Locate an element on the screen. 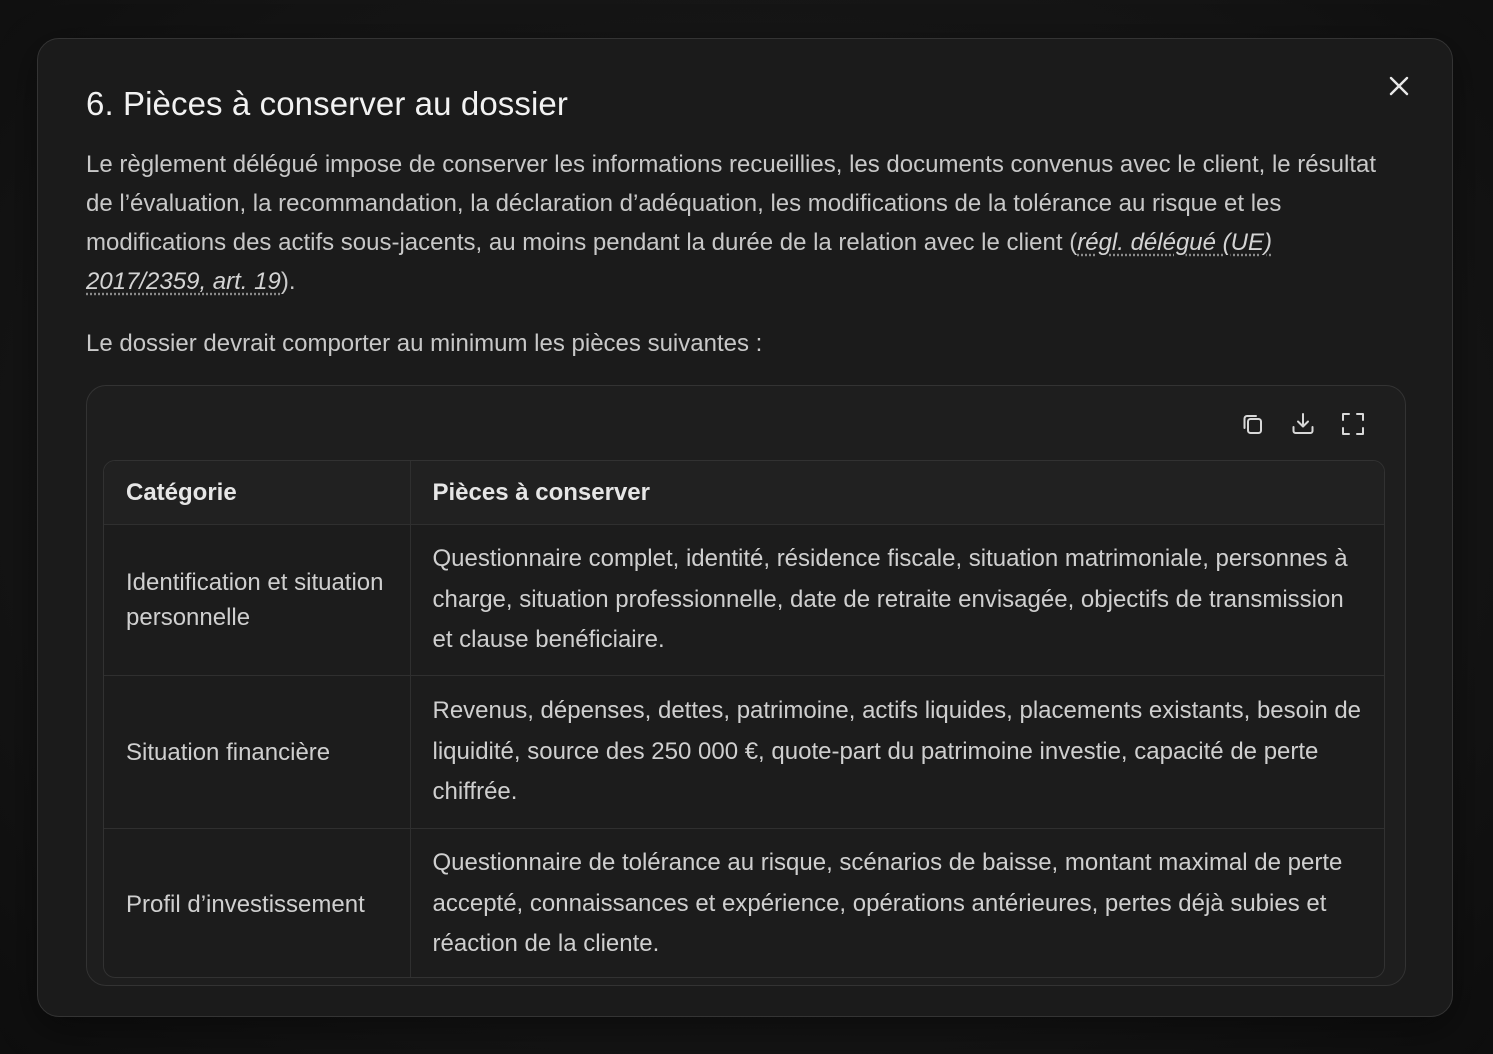  intro-end: ). is located at coordinates (288, 281).